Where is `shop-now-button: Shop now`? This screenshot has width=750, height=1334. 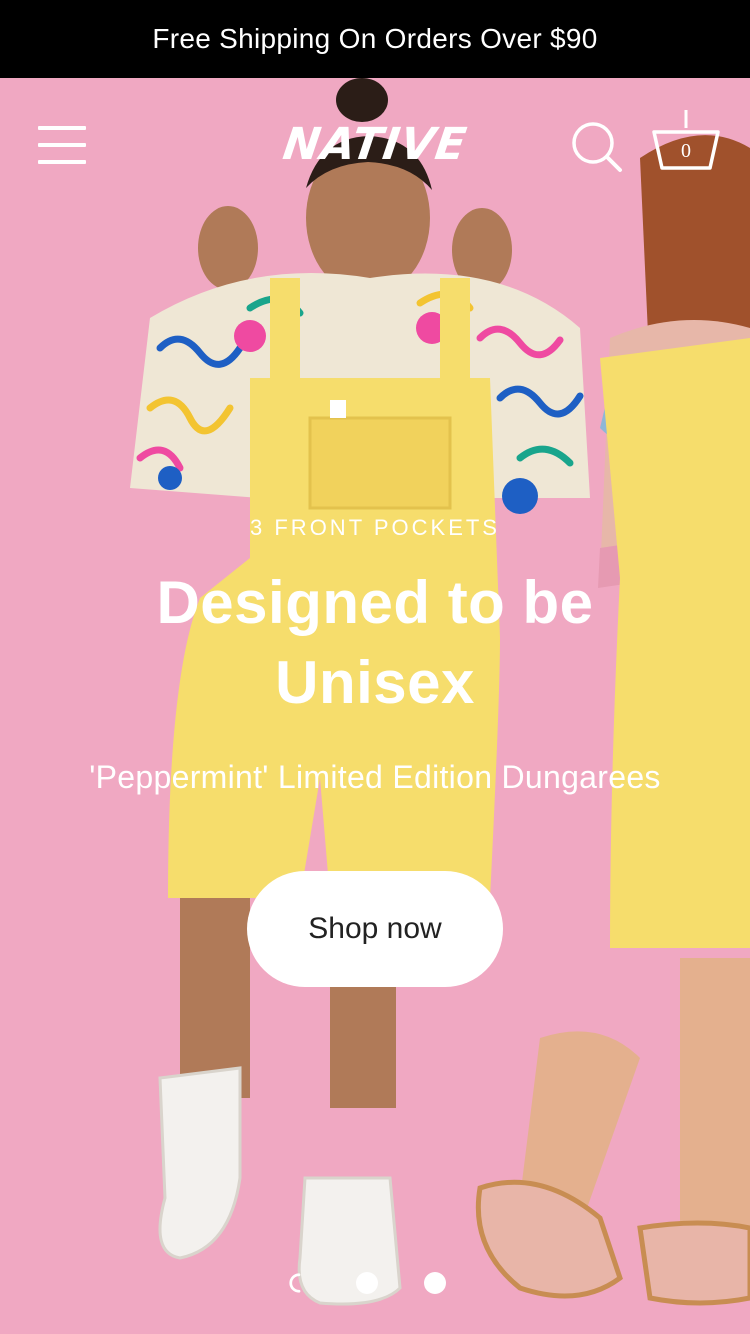
shop-now-button: Shop now is located at coordinates (375, 929).